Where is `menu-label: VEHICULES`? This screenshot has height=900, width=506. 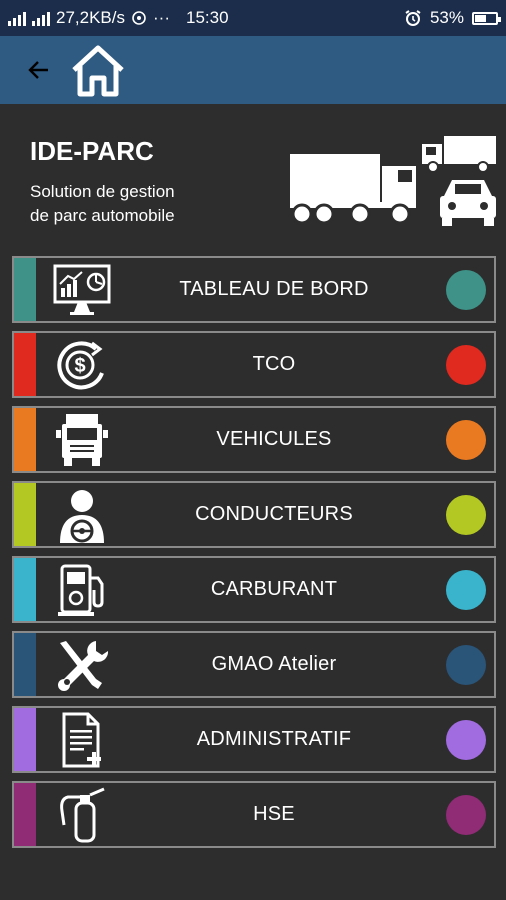
menu-label: VEHICULES is located at coordinates (274, 439).